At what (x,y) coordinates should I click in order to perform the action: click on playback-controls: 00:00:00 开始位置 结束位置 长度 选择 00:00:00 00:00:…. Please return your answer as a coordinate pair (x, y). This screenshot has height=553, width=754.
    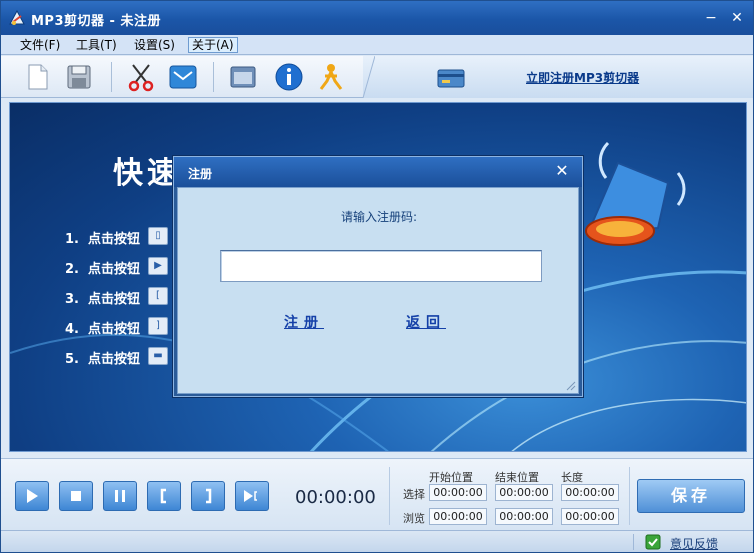
    Looking at the image, I should click on (377, 494).